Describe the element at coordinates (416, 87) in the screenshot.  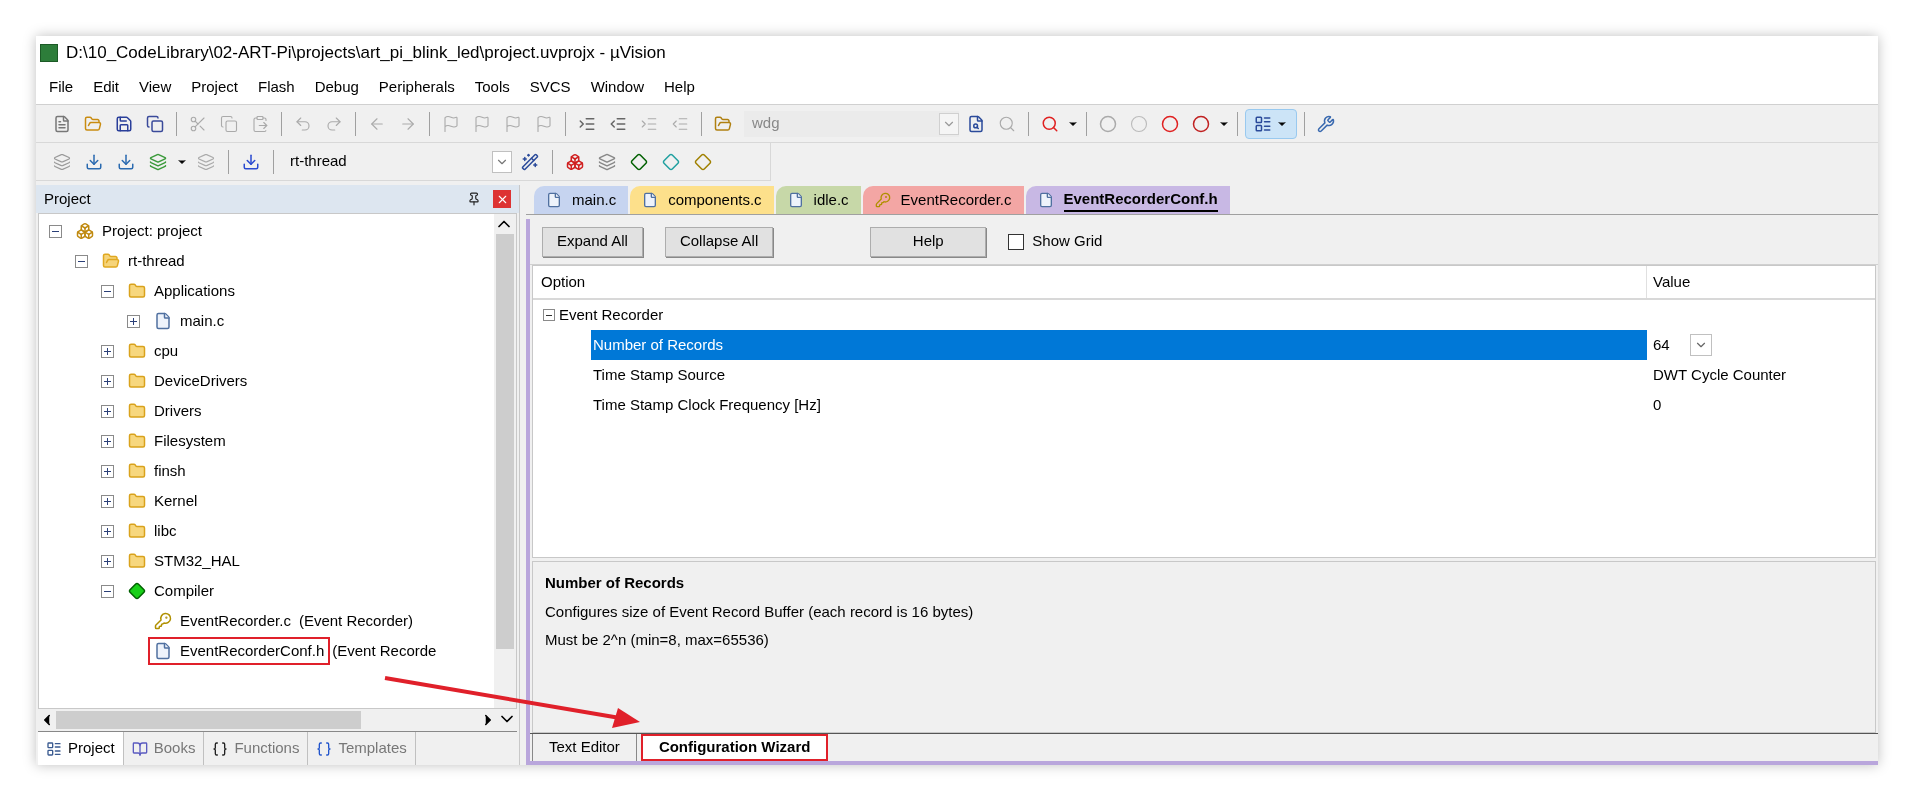
I see `menu-item: Peripherals` at that location.